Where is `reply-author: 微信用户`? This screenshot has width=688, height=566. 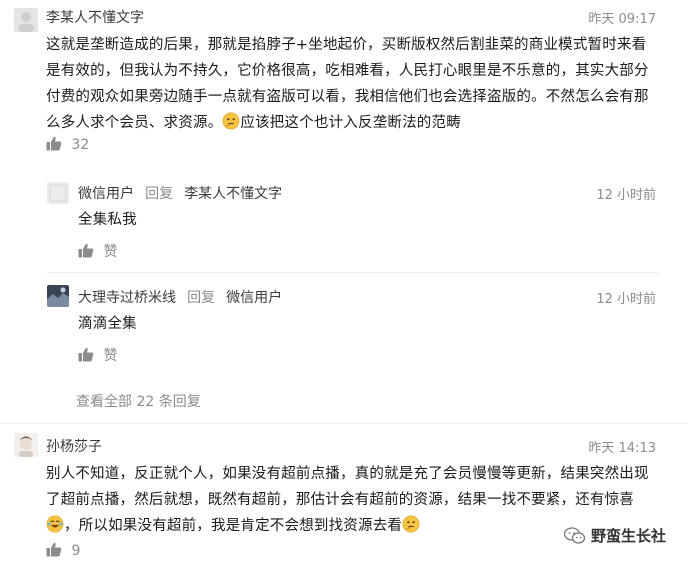 reply-author: 微信用户 is located at coordinates (106, 194).